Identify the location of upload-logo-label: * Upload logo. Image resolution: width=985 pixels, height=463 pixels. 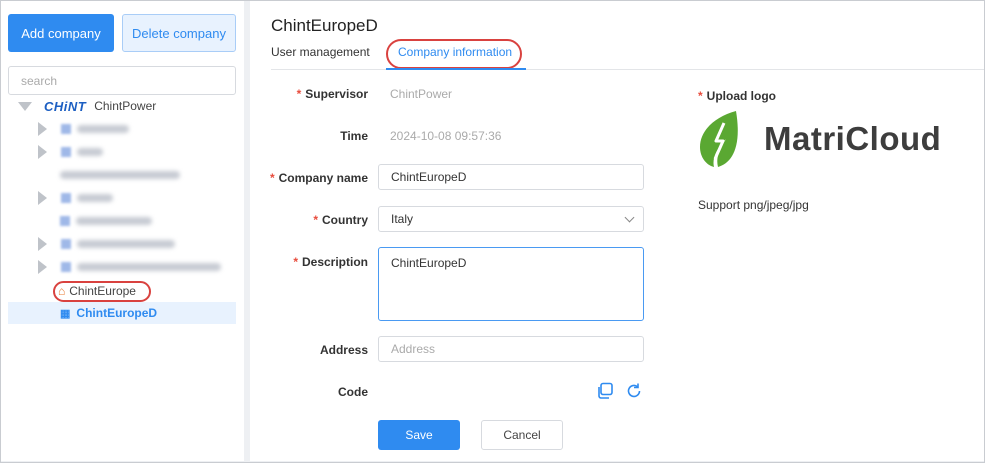
(737, 96).